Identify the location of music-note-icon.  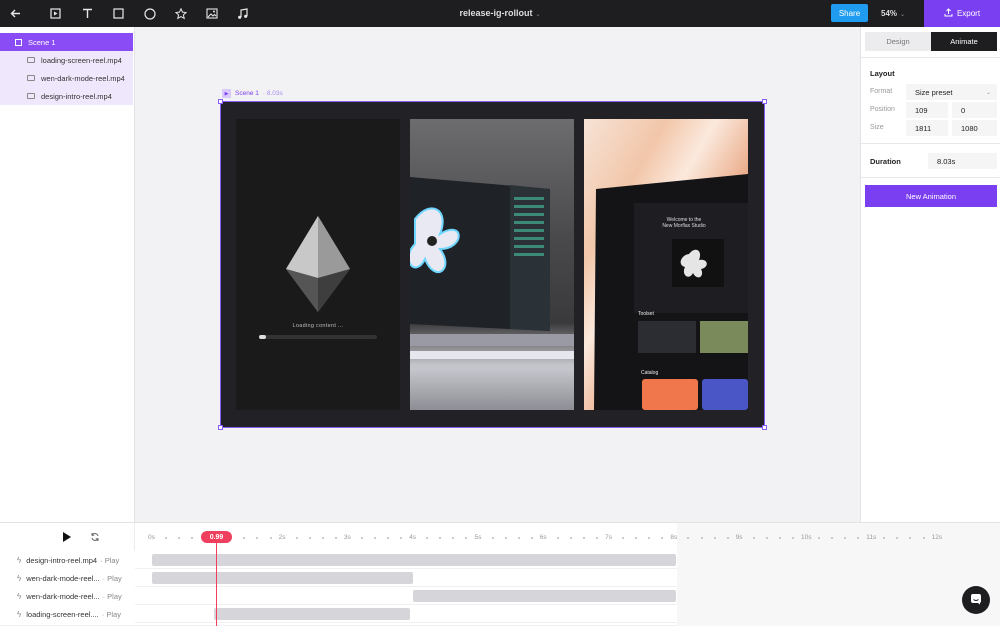
(242, 13).